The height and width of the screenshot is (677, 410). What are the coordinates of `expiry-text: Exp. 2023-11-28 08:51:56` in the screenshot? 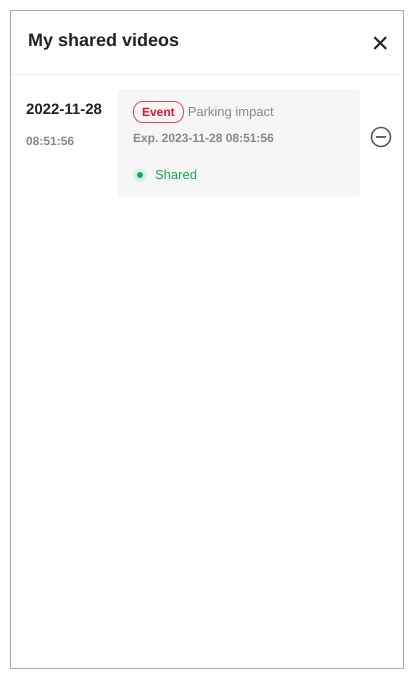 It's located at (204, 138).